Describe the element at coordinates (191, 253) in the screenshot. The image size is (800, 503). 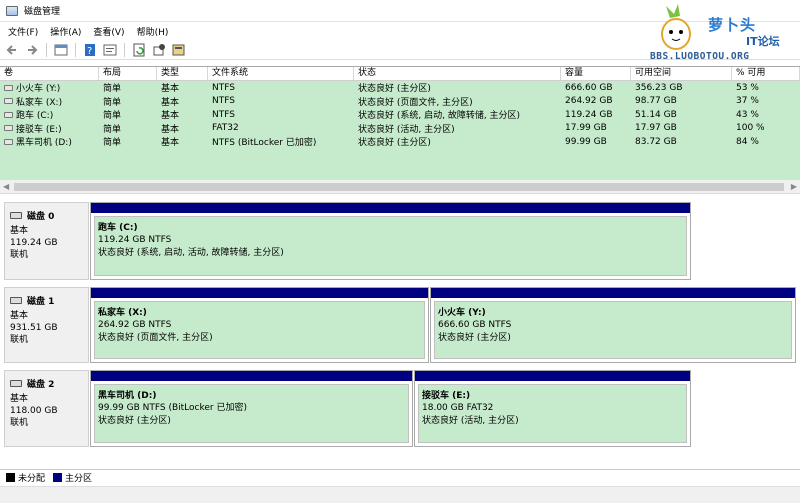
I see `partition-status: 状态良好 (系统, 启动, 活动, 故障转储, 主分区)` at that location.